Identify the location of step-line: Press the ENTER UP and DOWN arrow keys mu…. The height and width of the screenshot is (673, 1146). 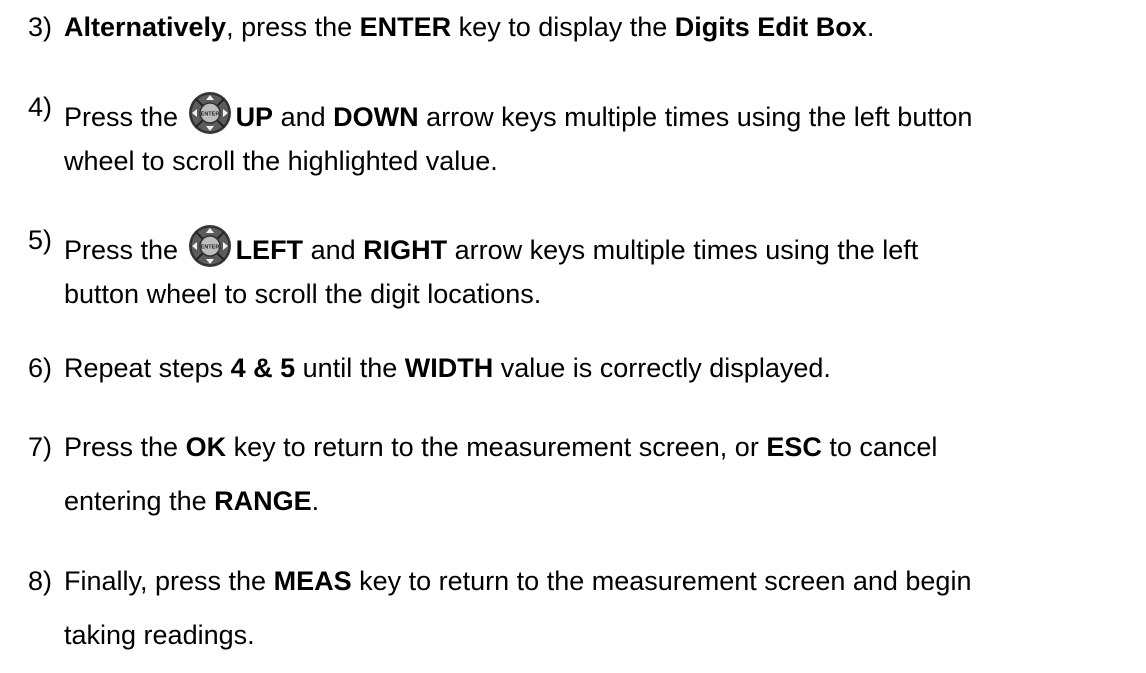
(518, 113).